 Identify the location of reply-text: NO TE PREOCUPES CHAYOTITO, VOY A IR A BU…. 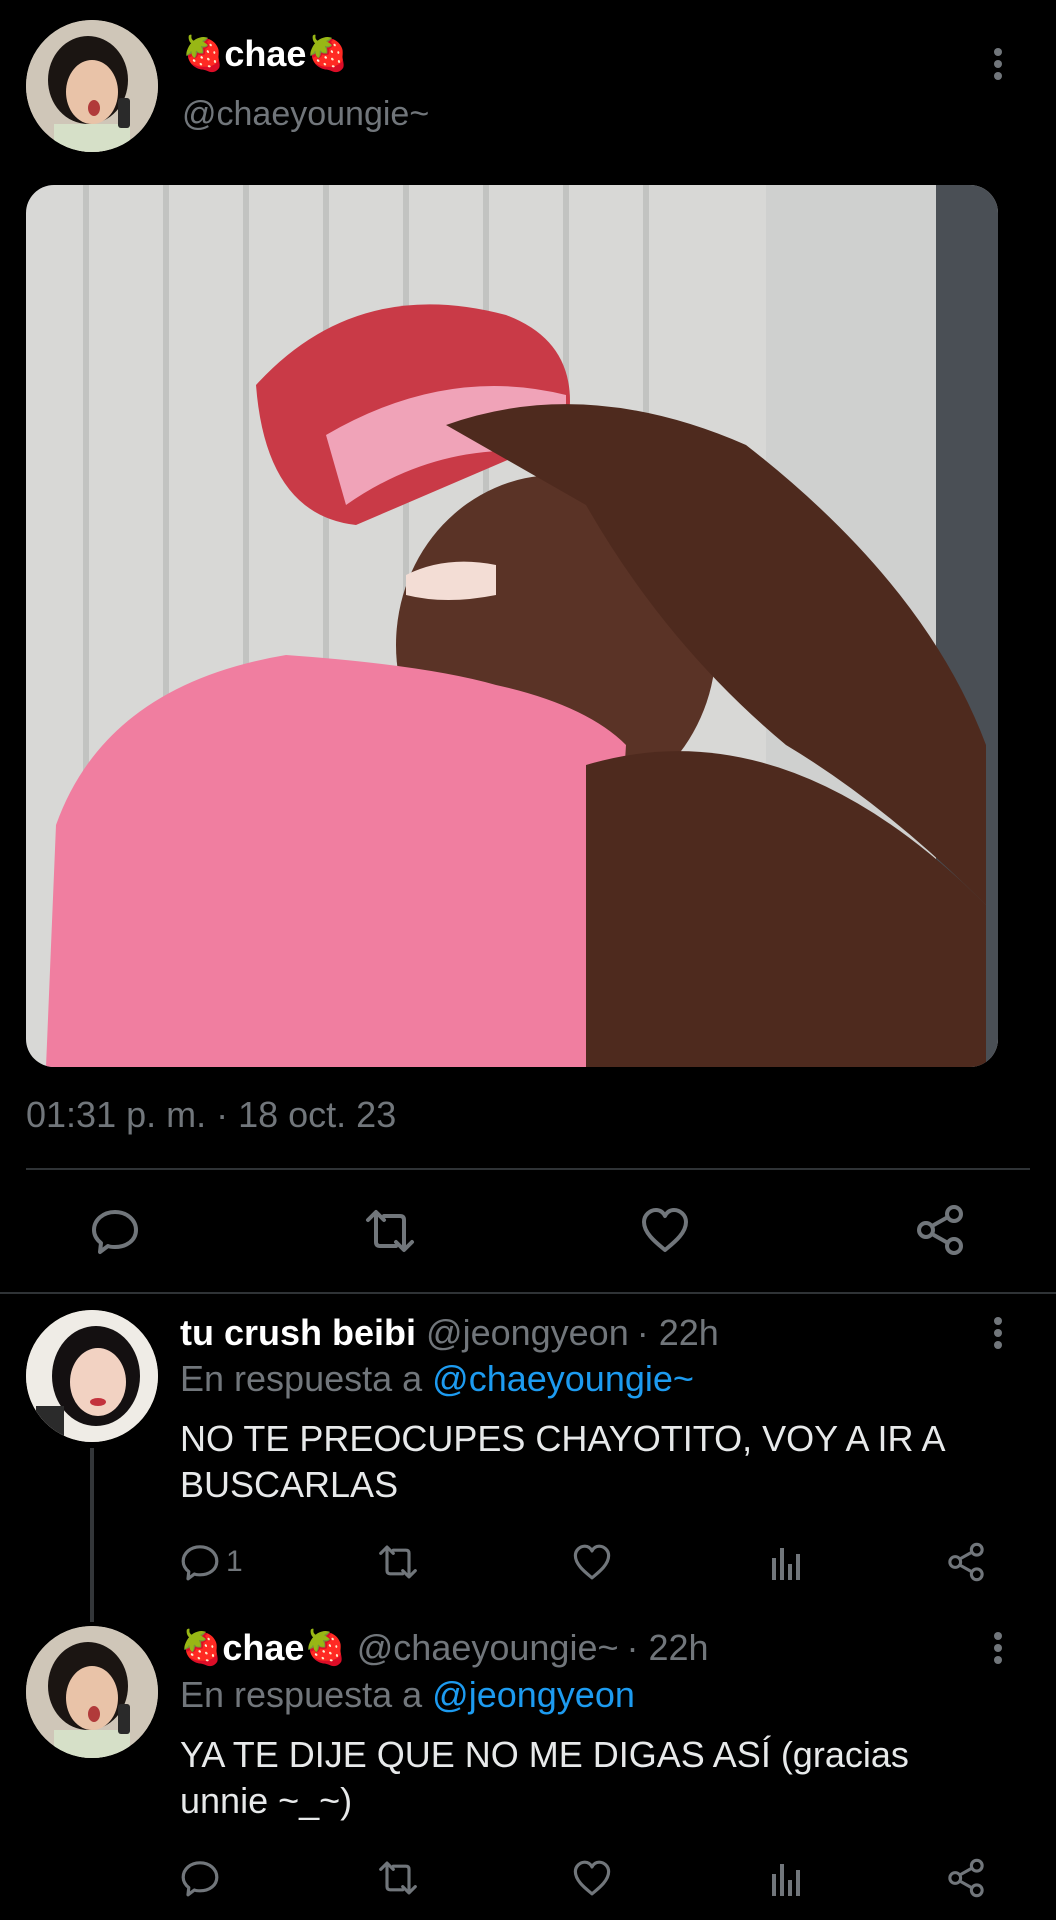
(562, 1461).